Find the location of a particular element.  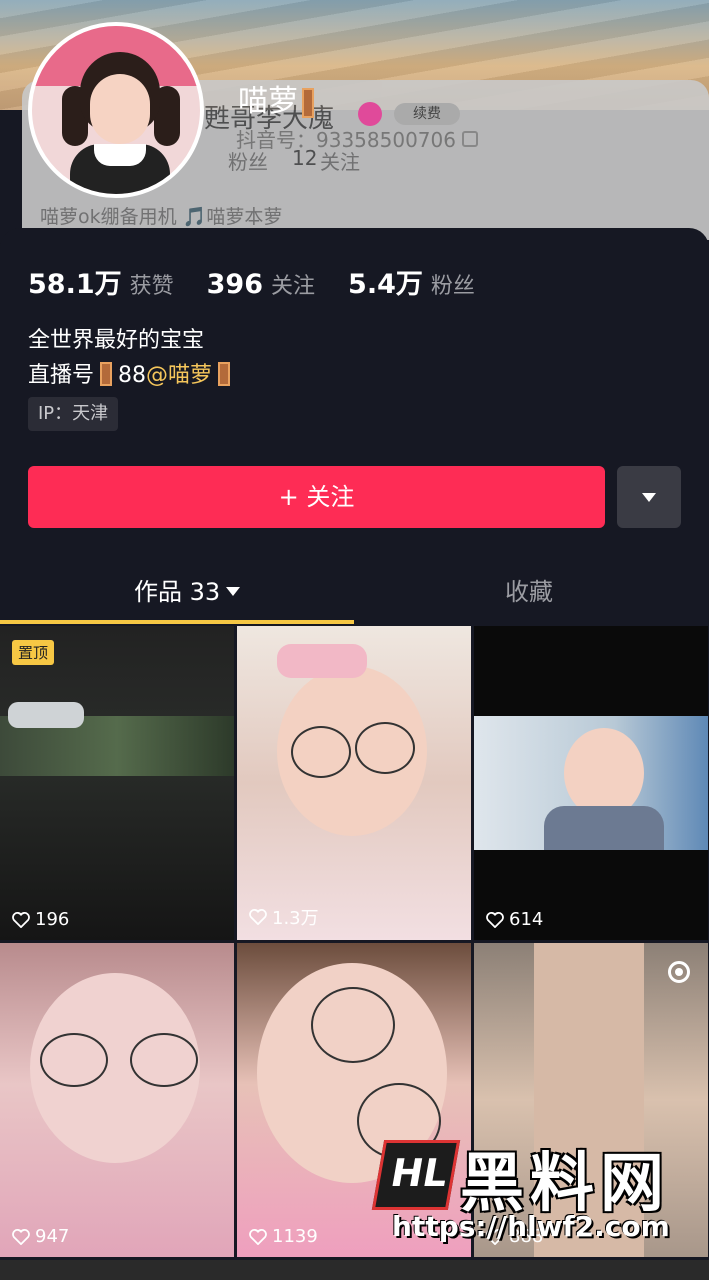

verified-icon is located at coordinates (370, 114).